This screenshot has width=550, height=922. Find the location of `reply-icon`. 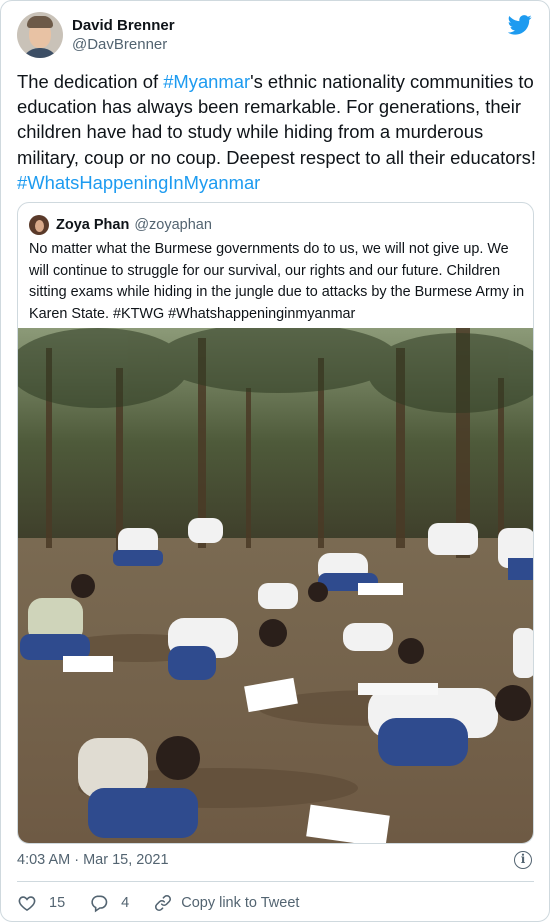

reply-icon is located at coordinates (99, 904).